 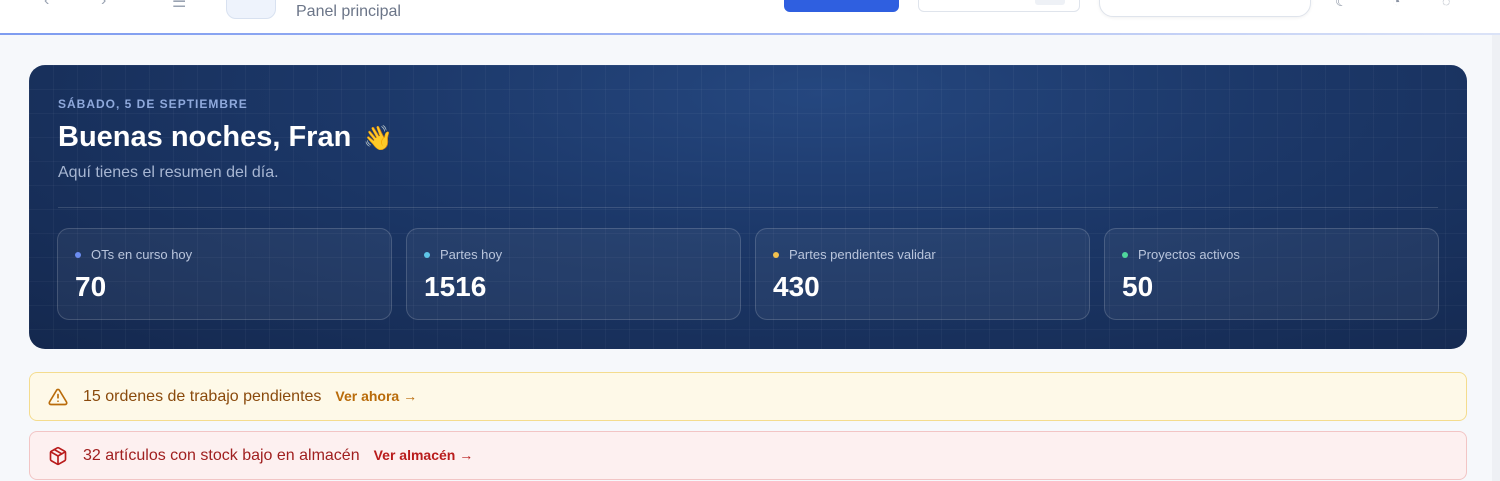 I want to click on forward-arrow-icon: ›, so click(x=103, y=5).